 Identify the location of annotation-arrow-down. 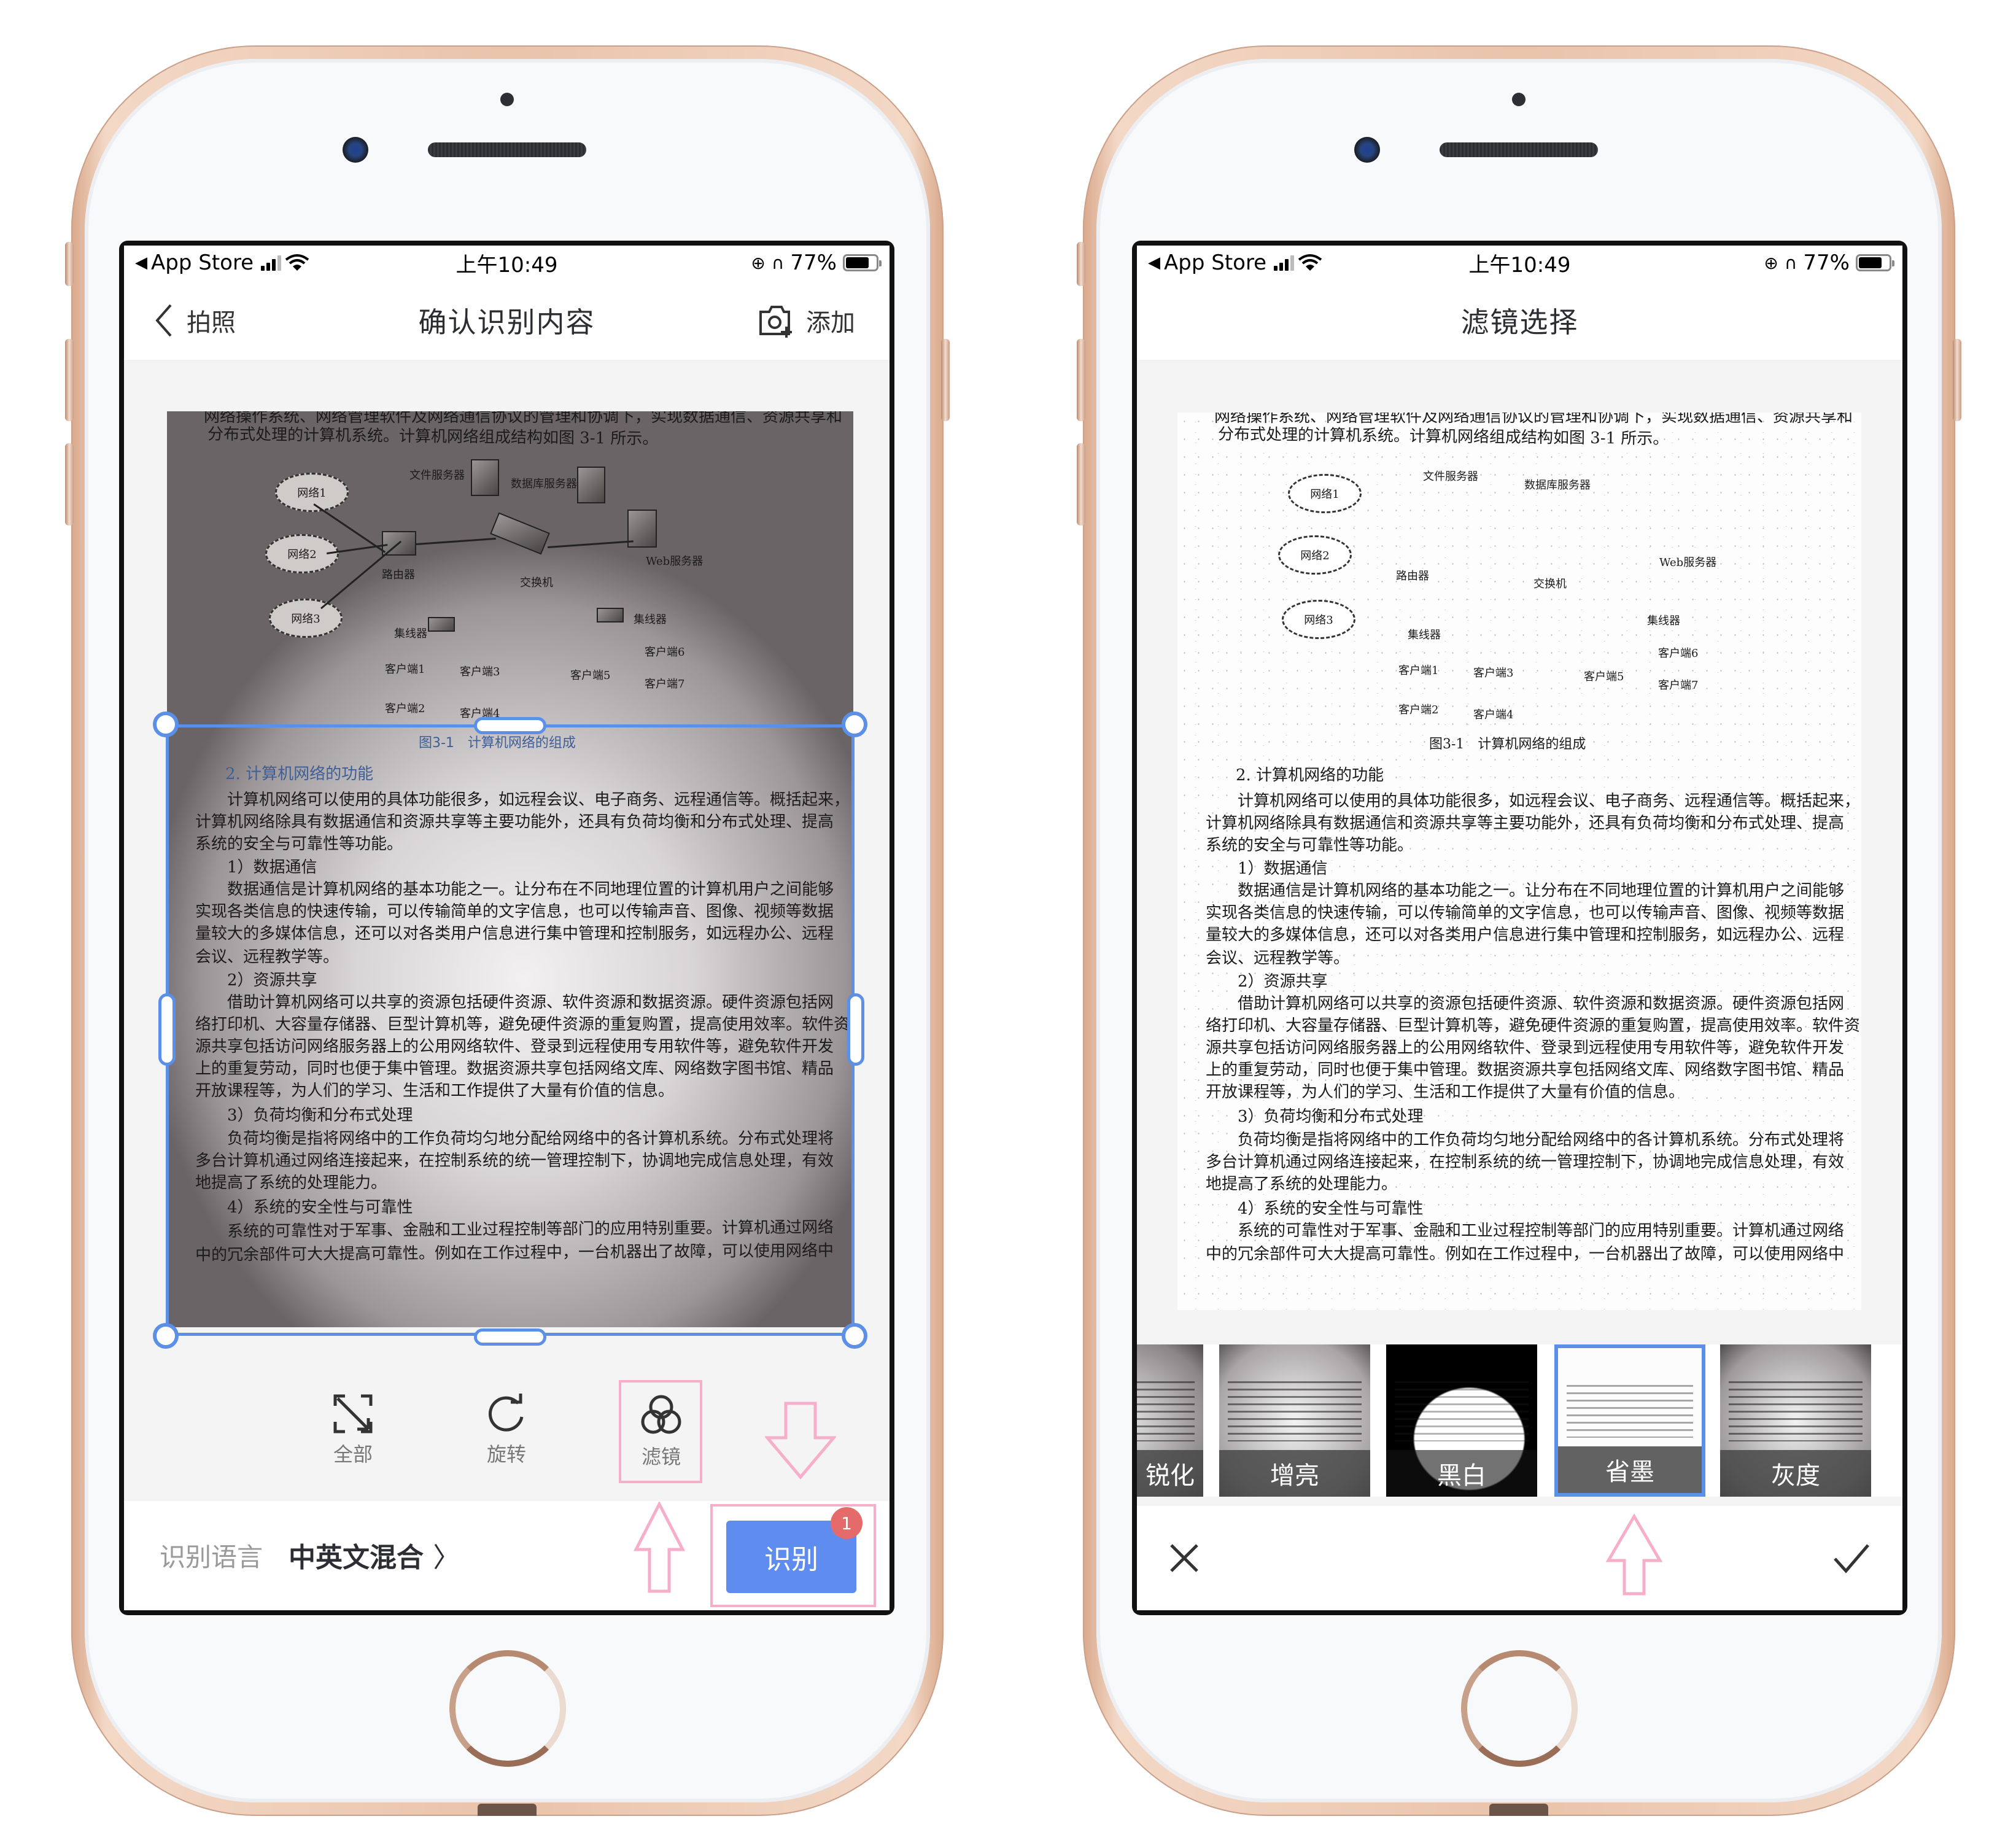
(800, 1441).